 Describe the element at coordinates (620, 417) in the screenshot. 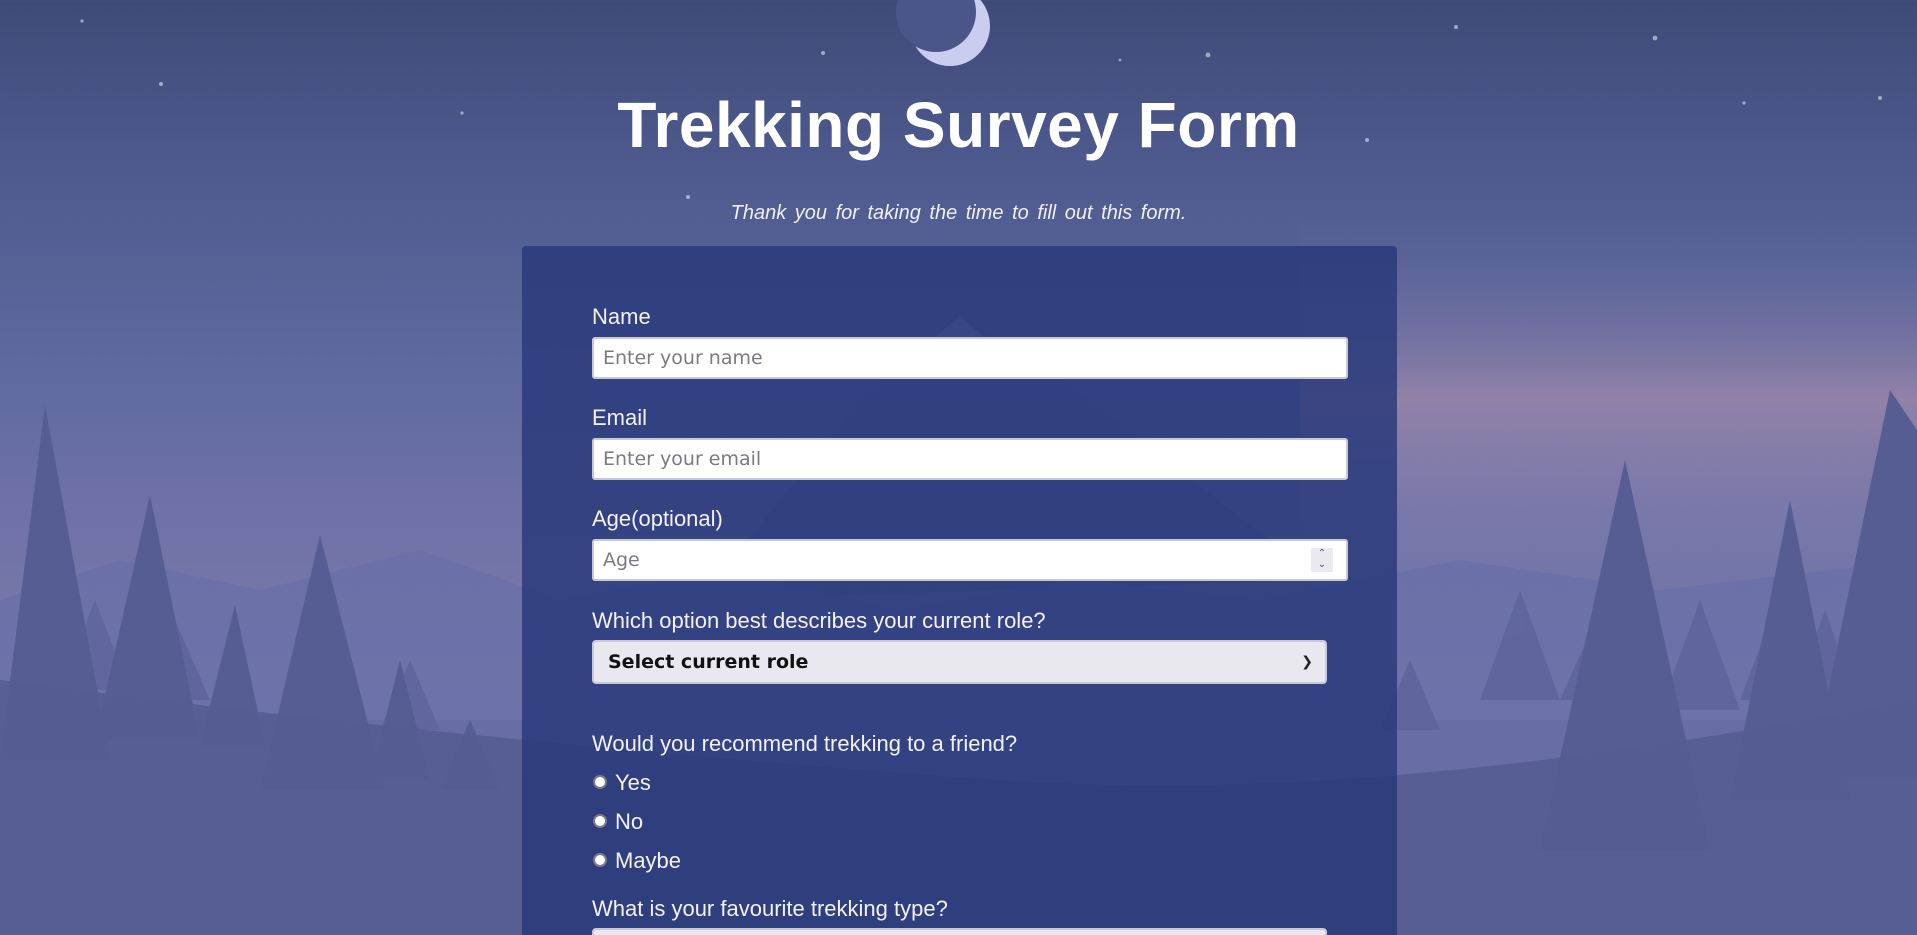

I see `email-label: Email` at that location.